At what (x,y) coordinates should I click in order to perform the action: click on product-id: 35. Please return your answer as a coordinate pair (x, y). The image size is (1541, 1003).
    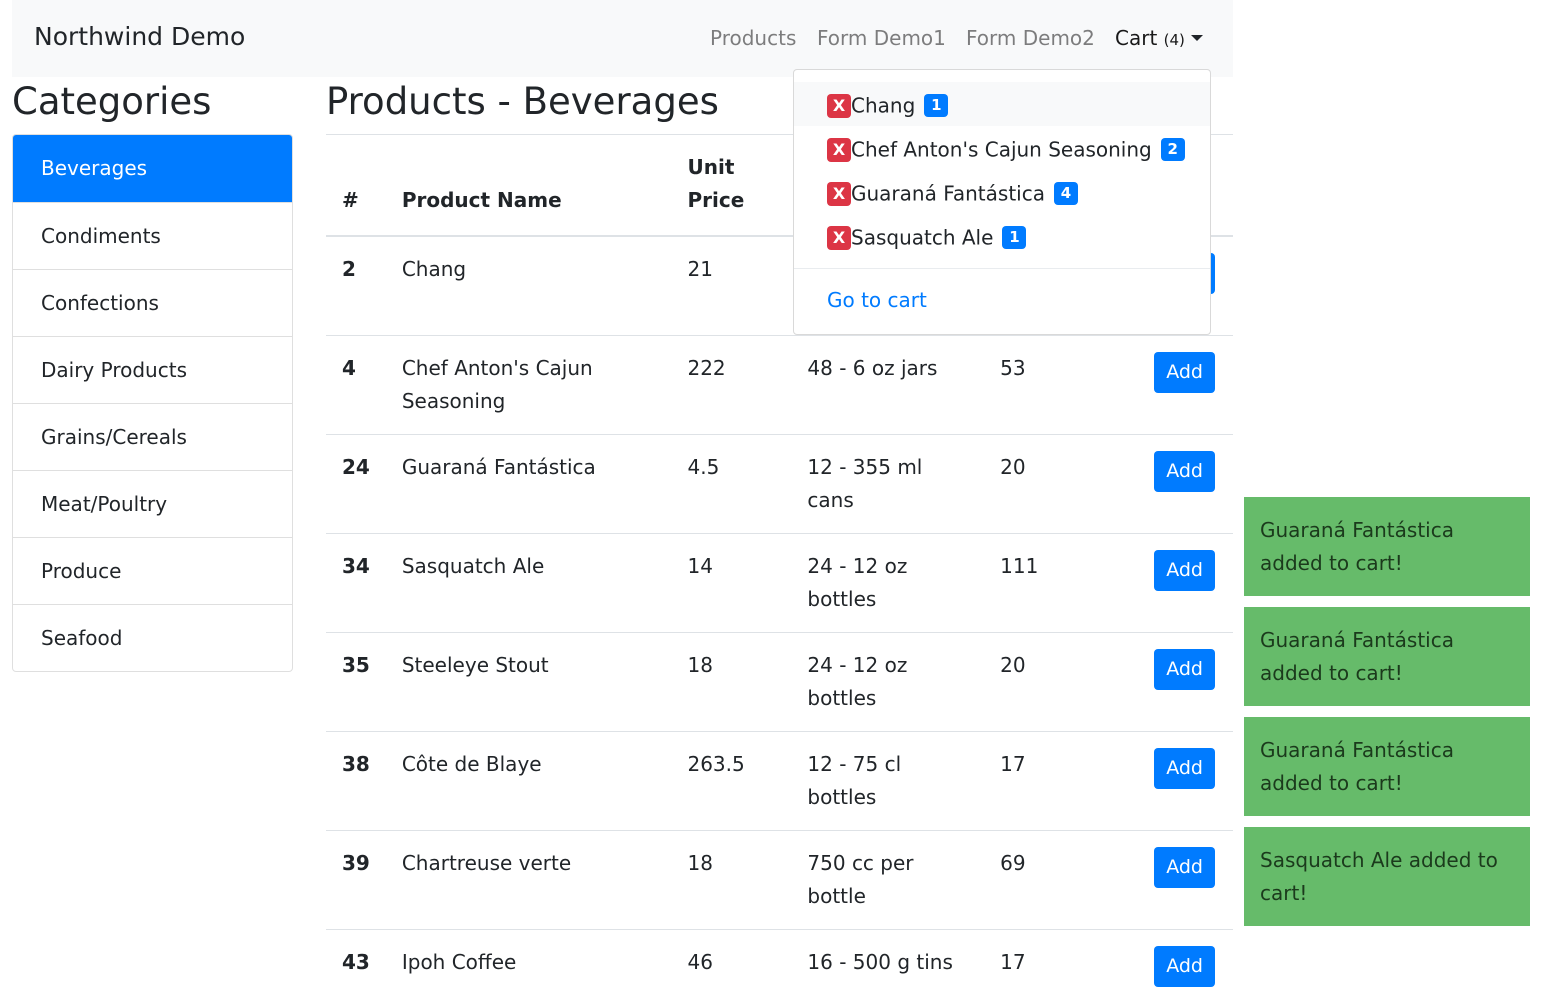
    Looking at the image, I should click on (356, 681).